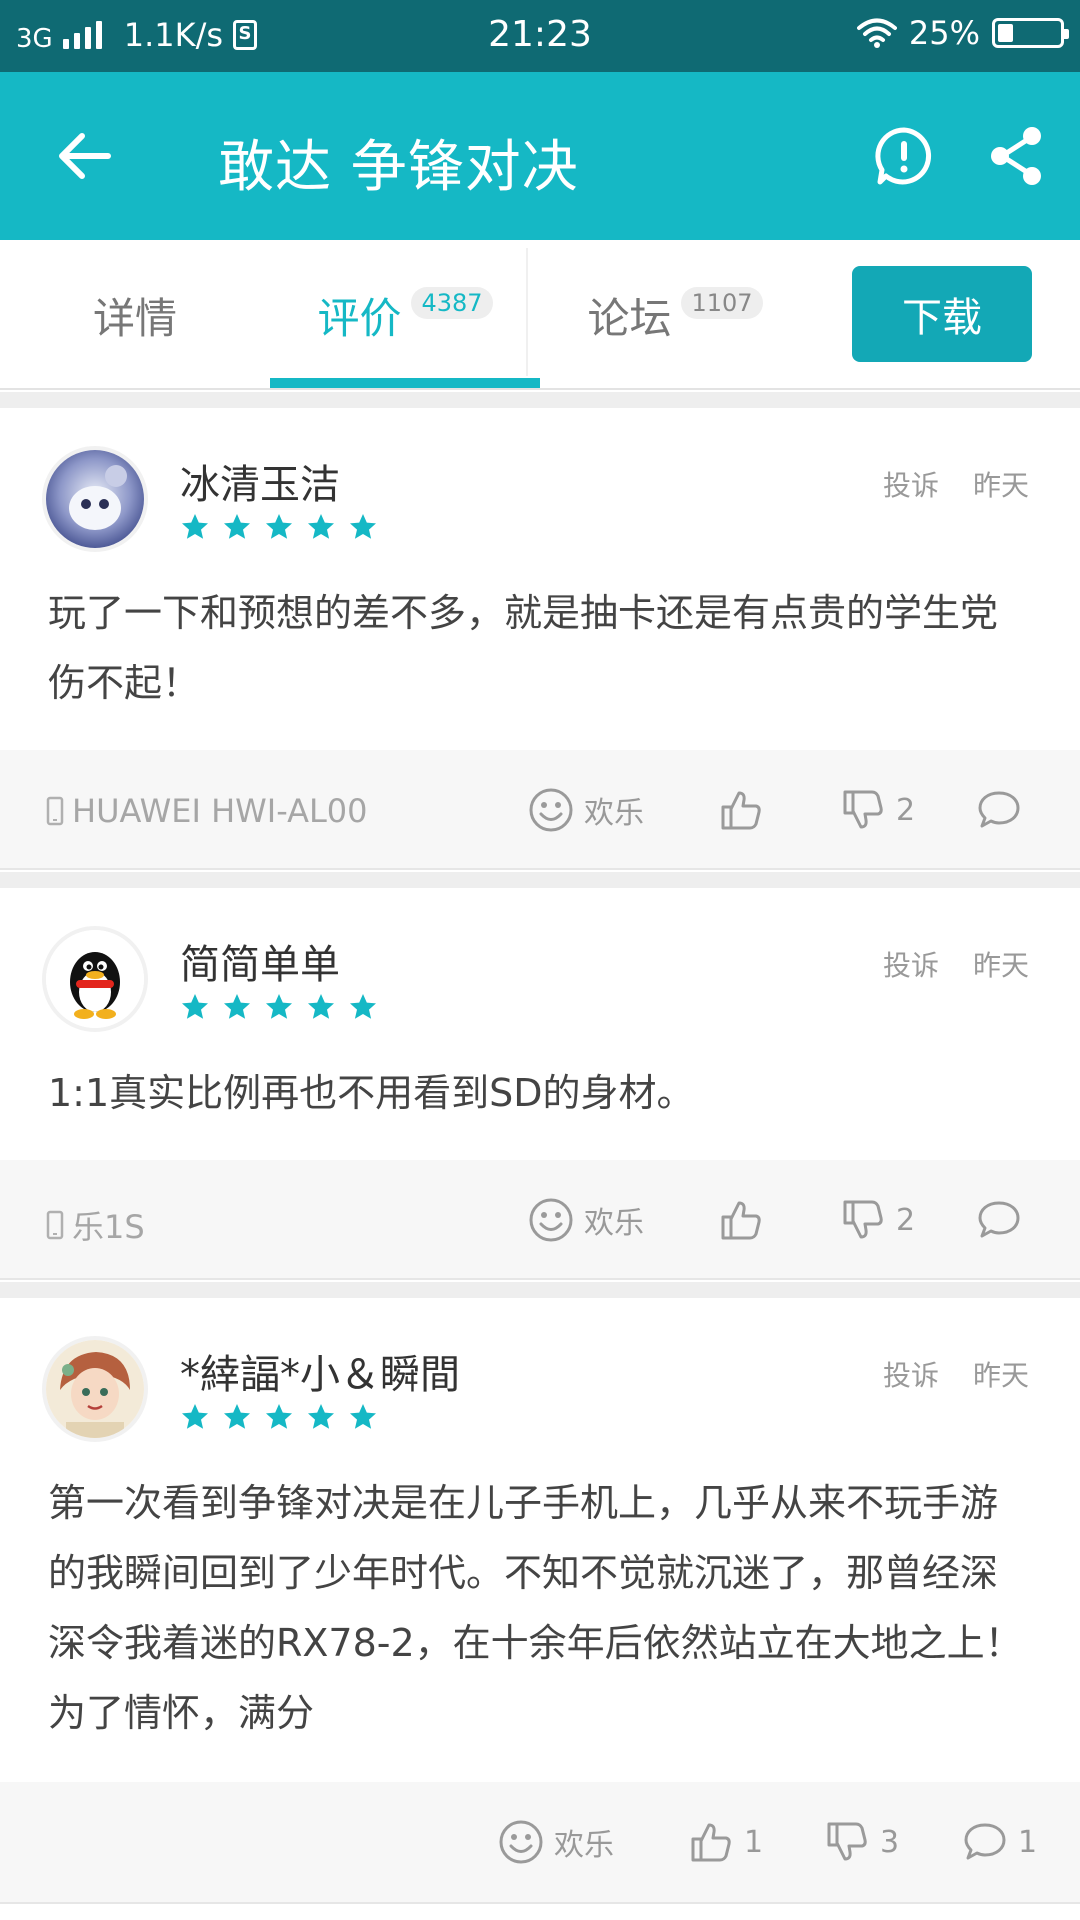  I want to click on back-arrow-icon, so click(84, 156).